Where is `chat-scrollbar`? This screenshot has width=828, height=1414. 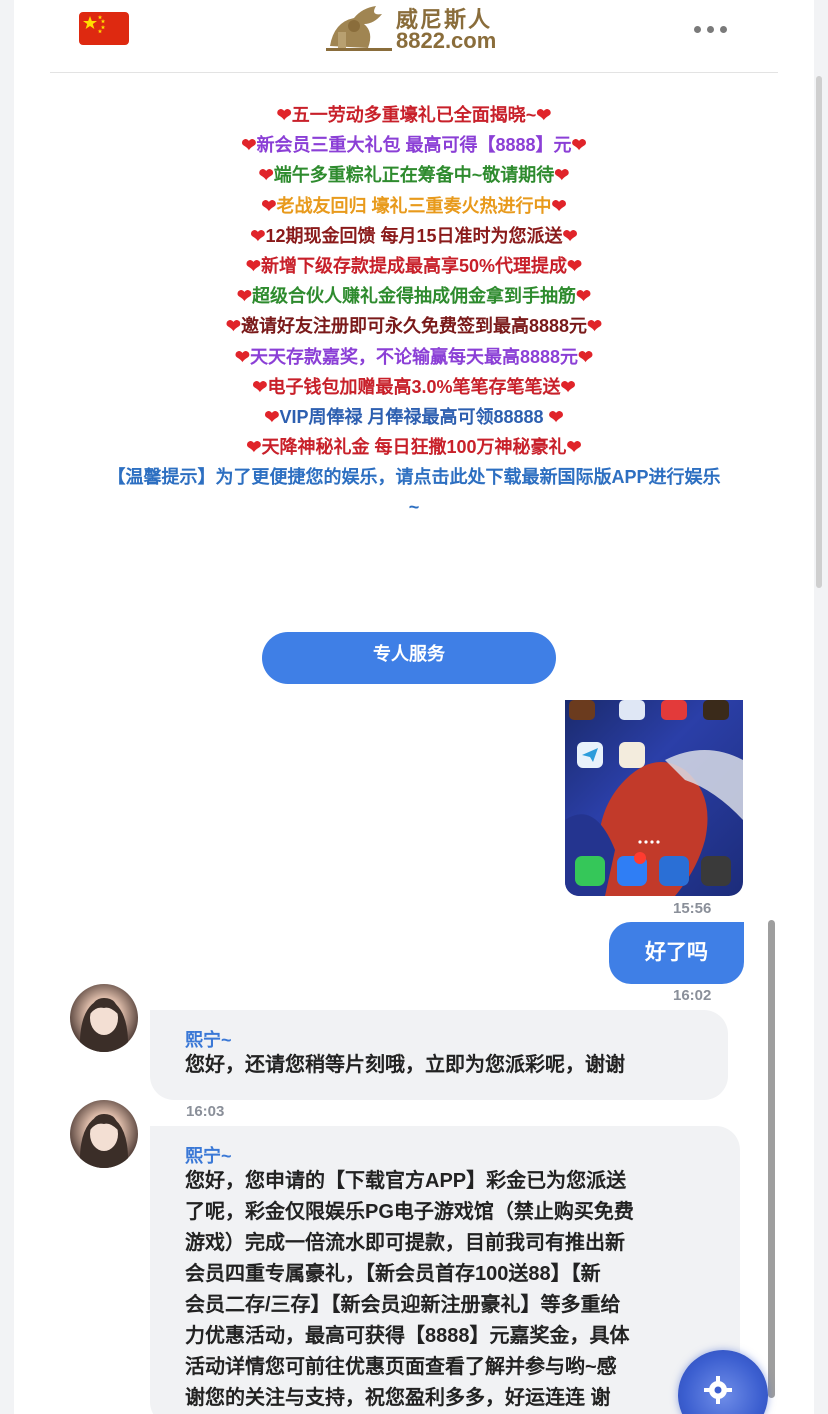 chat-scrollbar is located at coordinates (771, 1159).